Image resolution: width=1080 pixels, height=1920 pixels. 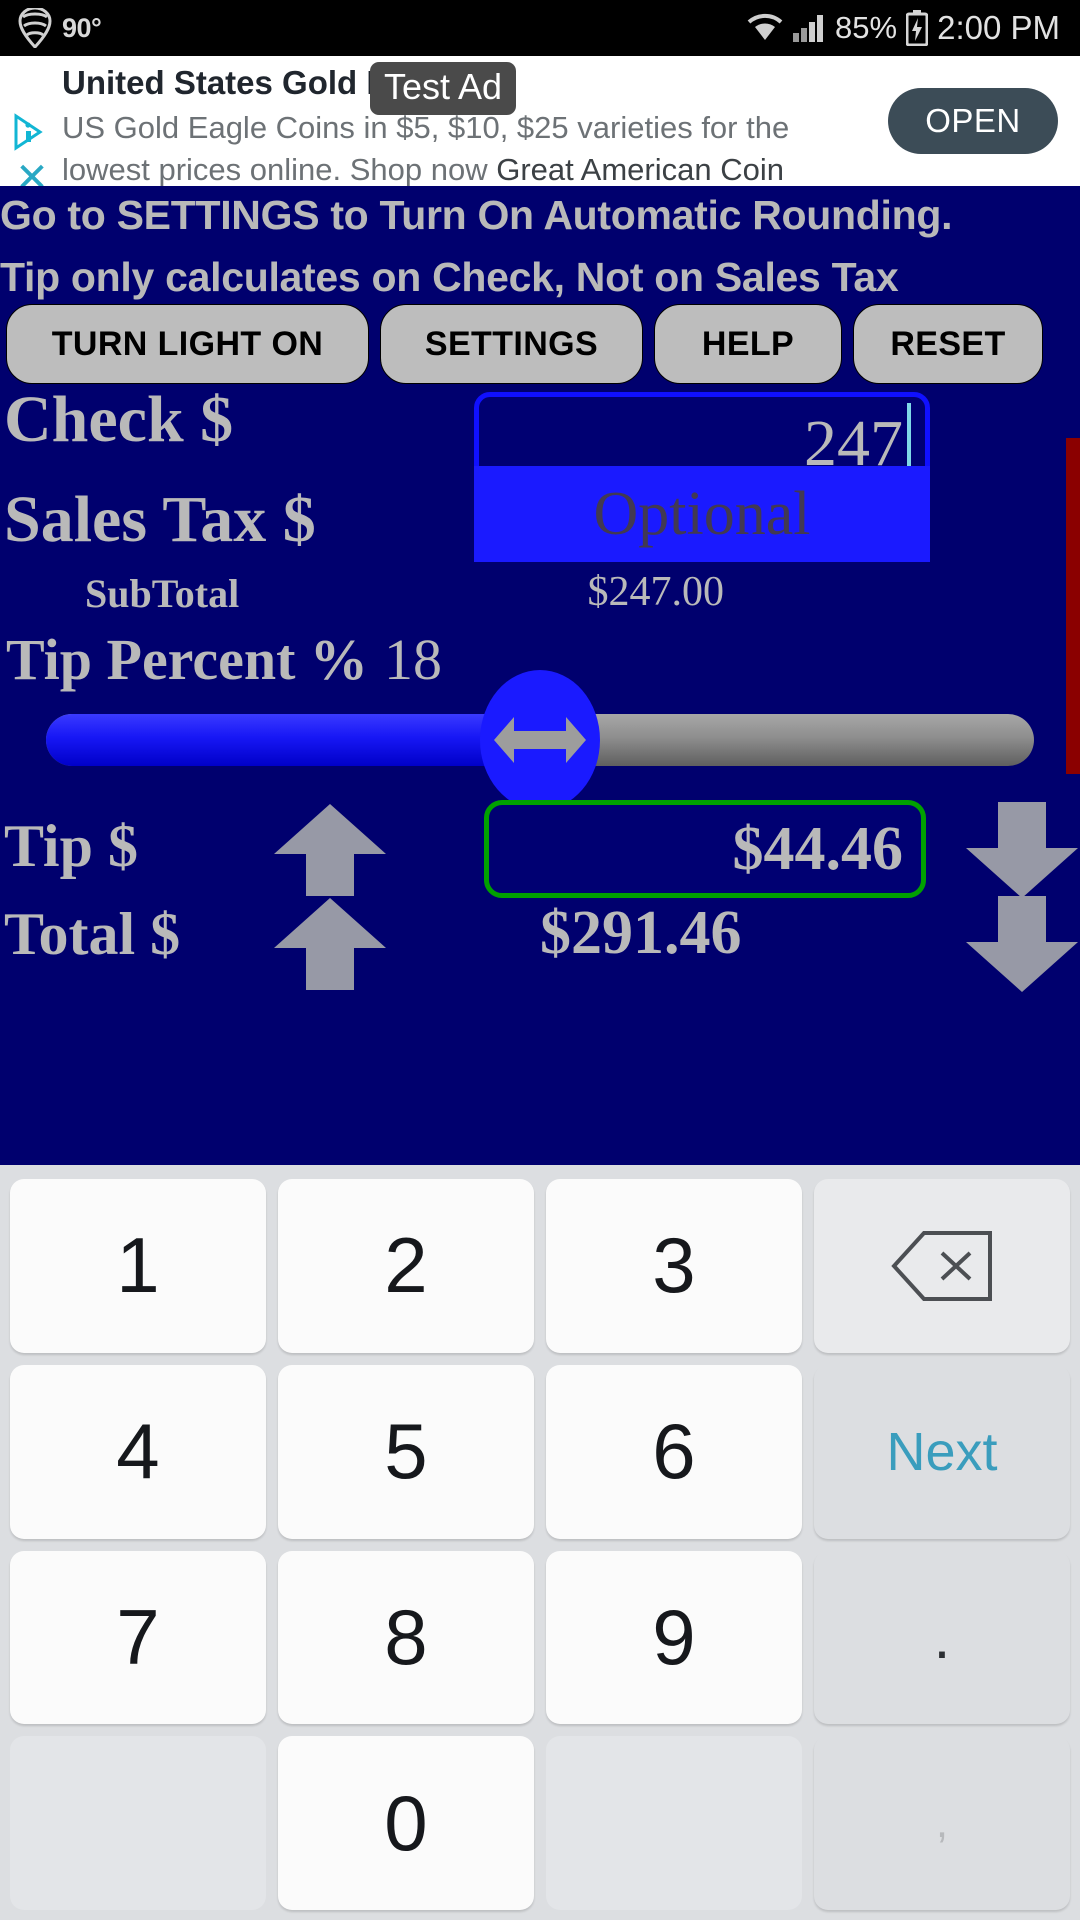 I want to click on total-increase-arrow-up-icon, so click(x=330, y=944).